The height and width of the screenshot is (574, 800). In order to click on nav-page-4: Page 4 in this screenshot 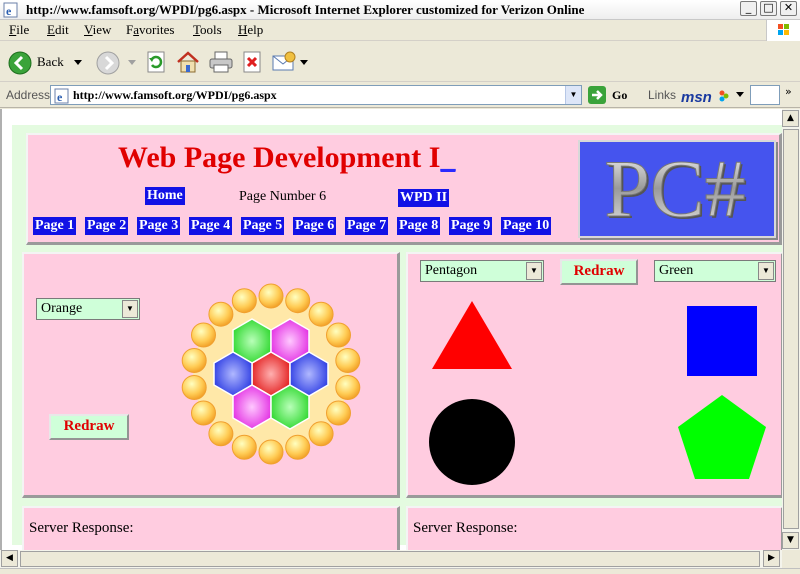, I will do `click(211, 226)`.